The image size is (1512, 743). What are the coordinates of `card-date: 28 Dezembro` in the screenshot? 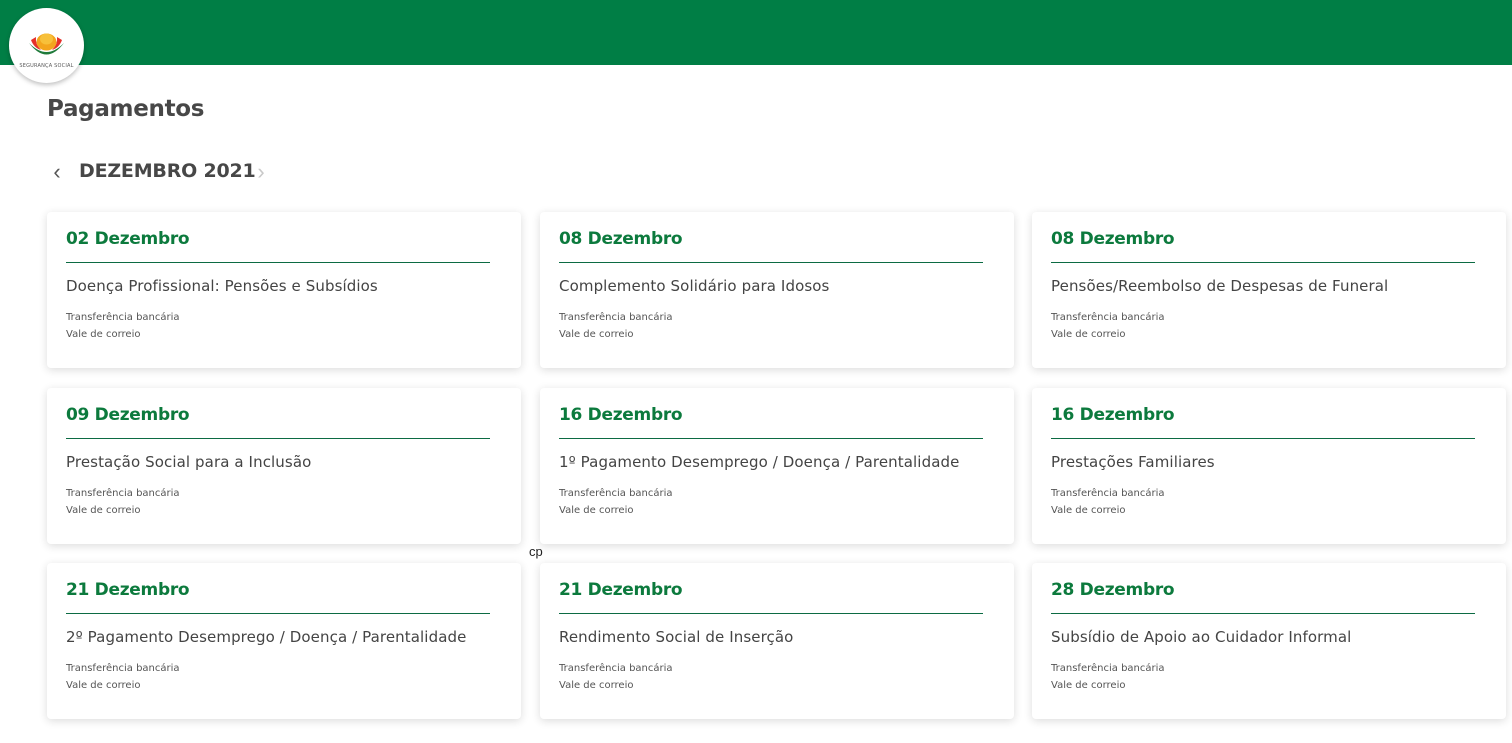 It's located at (1113, 590).